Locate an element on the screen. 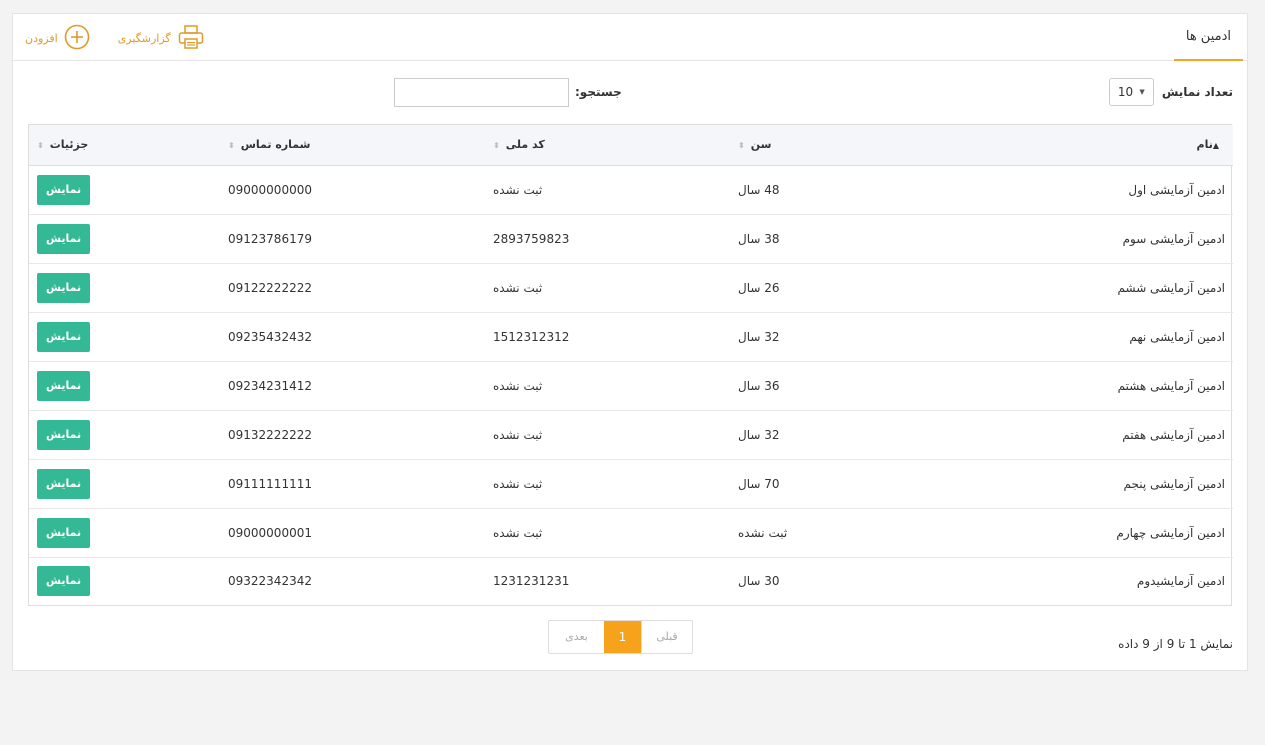 The image size is (1265, 745). panel-header: ادمین ها افزودن گزارشگیری is located at coordinates (630, 37).